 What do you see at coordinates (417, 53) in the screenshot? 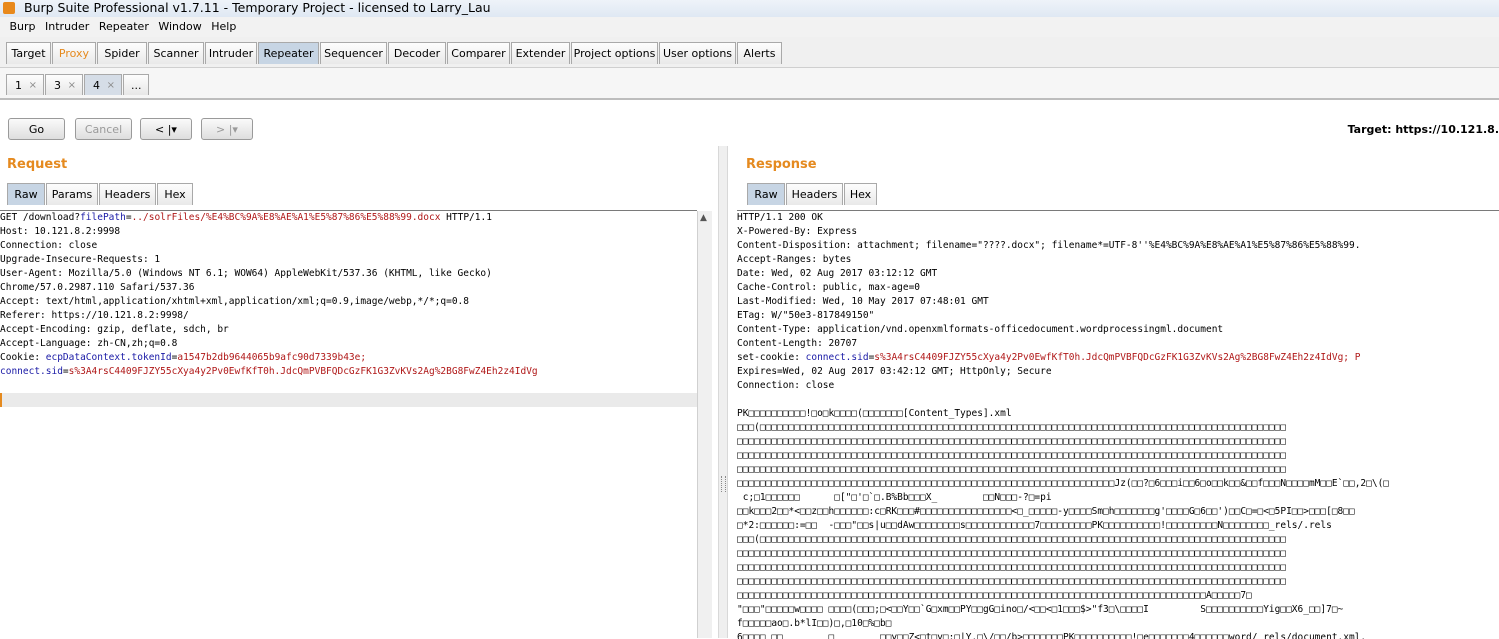
I see `tab-decoder: Decoder` at bounding box center [417, 53].